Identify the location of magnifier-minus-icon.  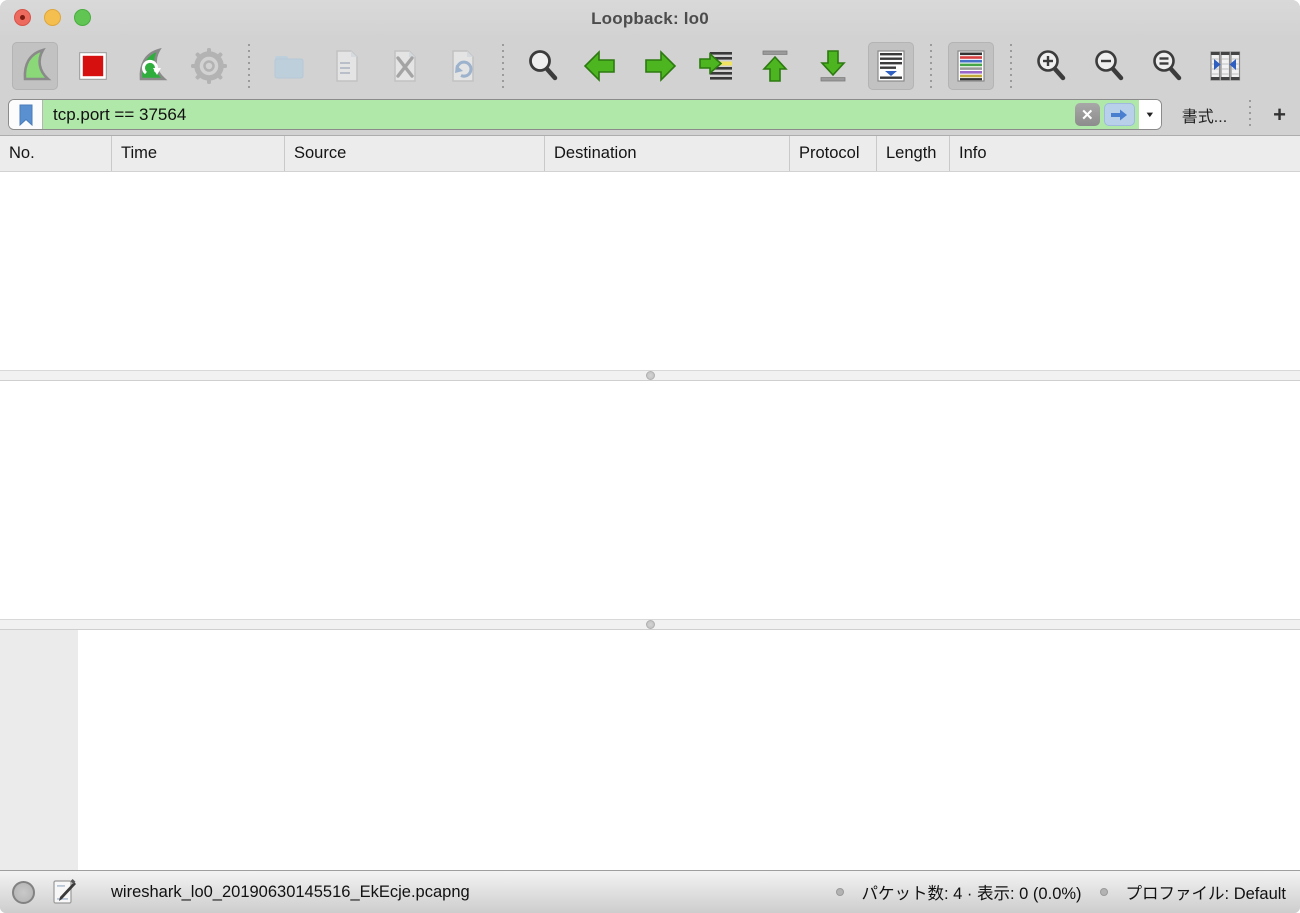
(1109, 65).